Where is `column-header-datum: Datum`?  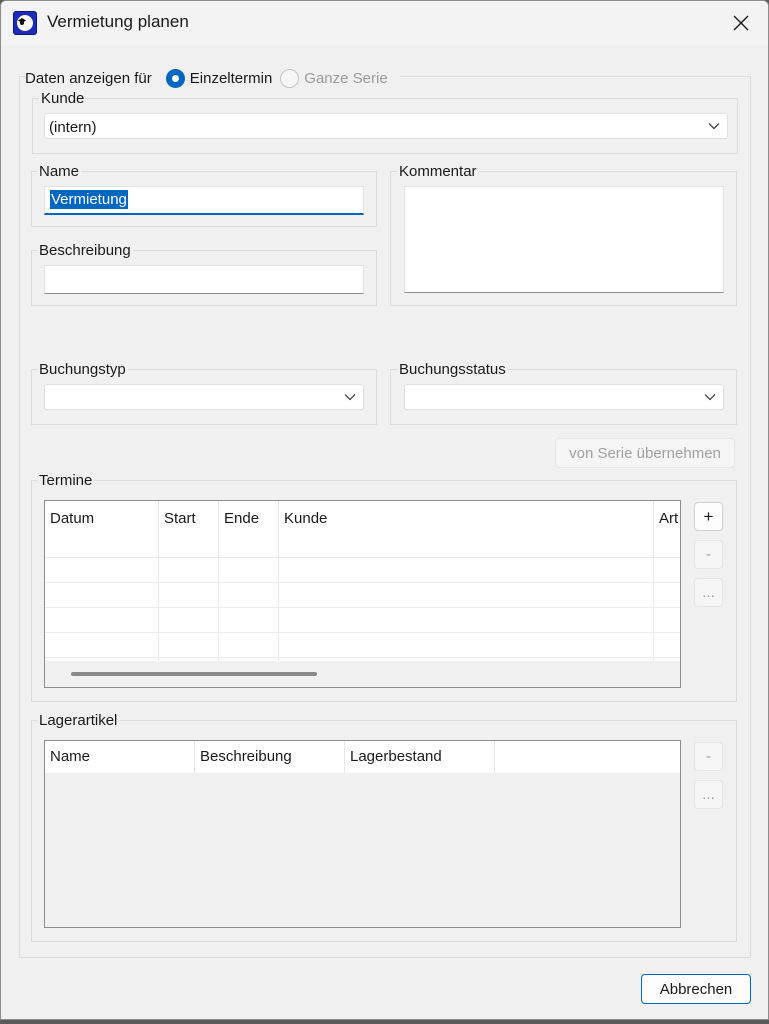 column-header-datum: Datum is located at coordinates (102, 529).